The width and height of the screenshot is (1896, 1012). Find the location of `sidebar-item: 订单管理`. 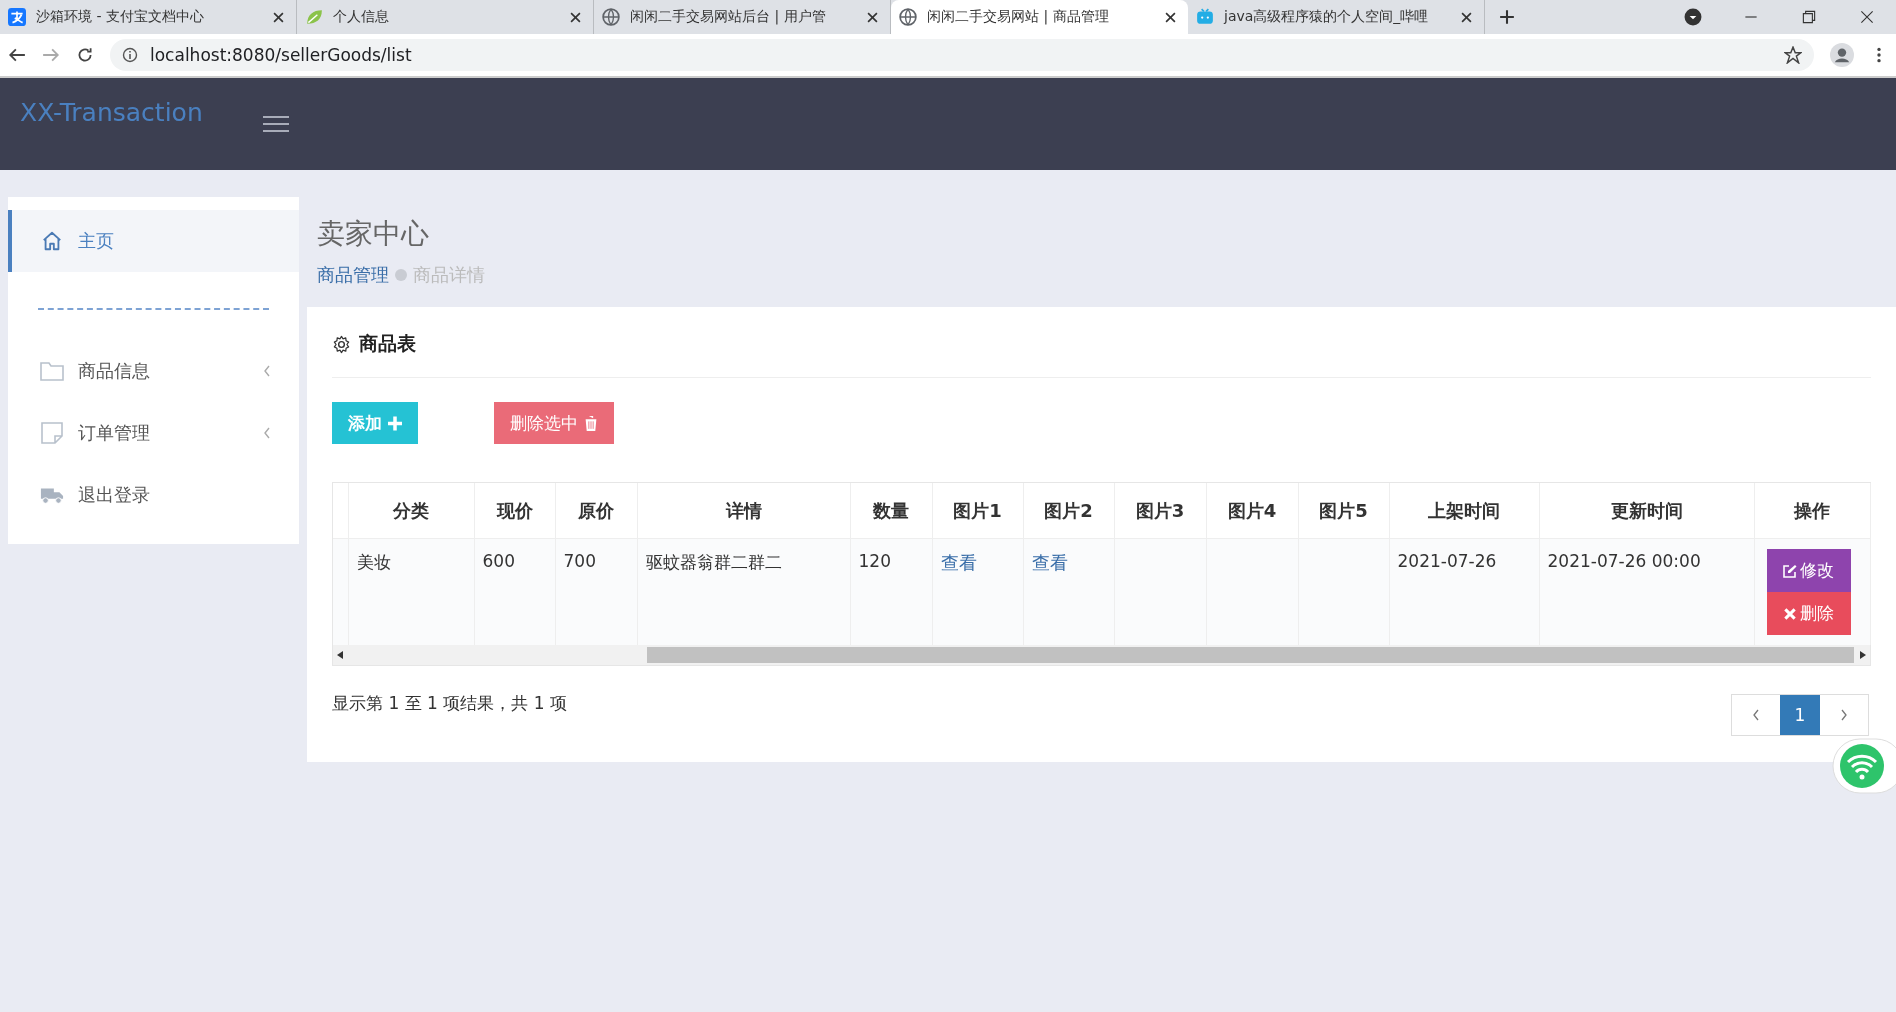

sidebar-item: 订单管理 is located at coordinates (153, 433).